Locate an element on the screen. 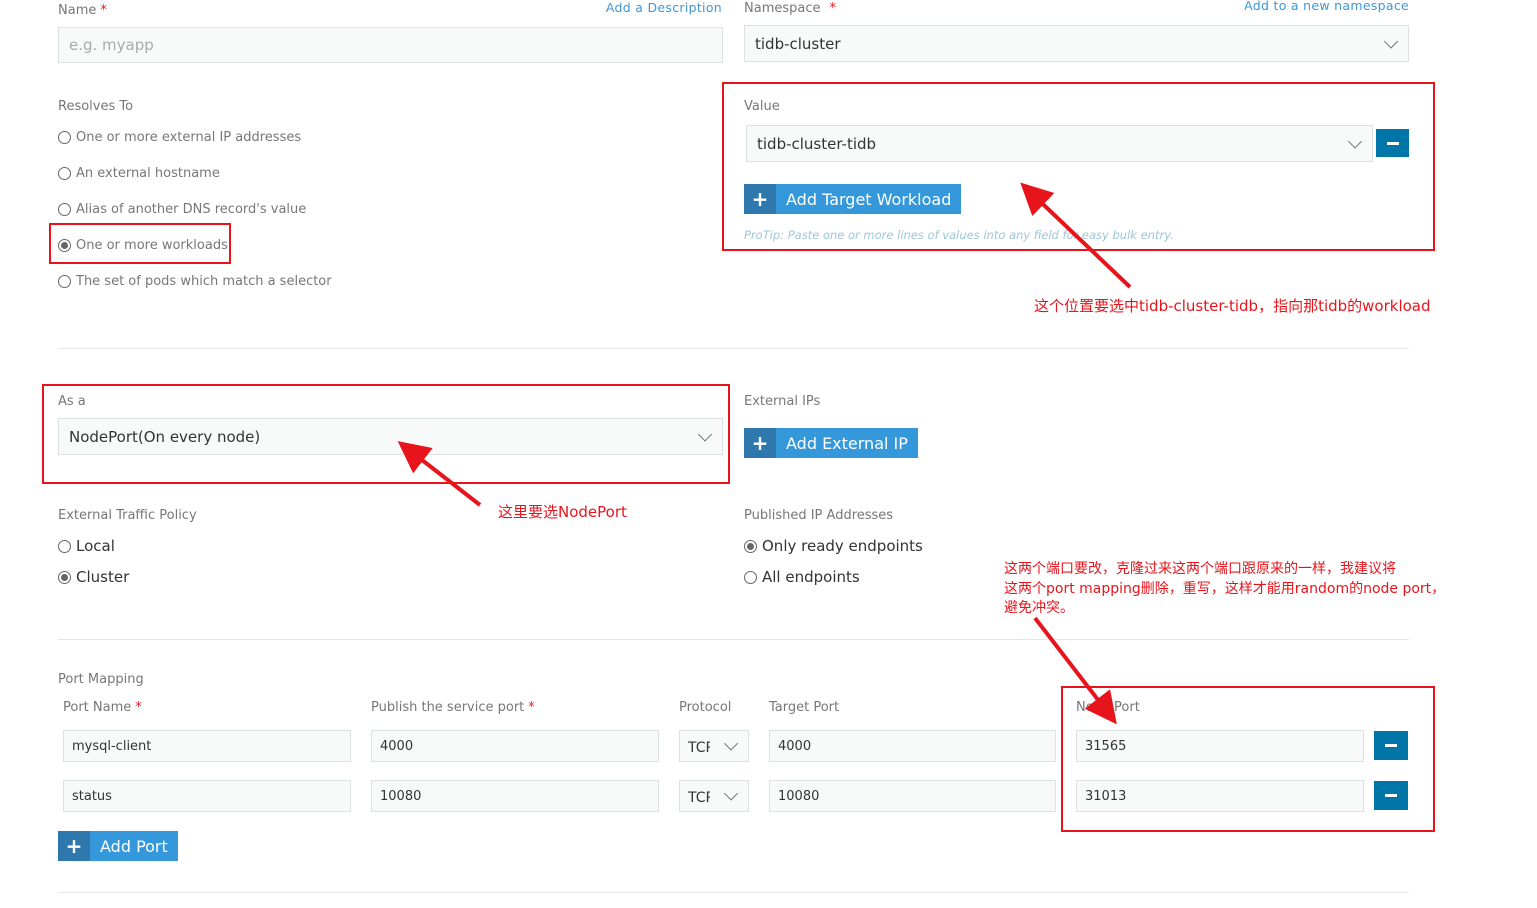 This screenshot has height=908, width=1537. radio-local: Local is located at coordinates (86, 546).